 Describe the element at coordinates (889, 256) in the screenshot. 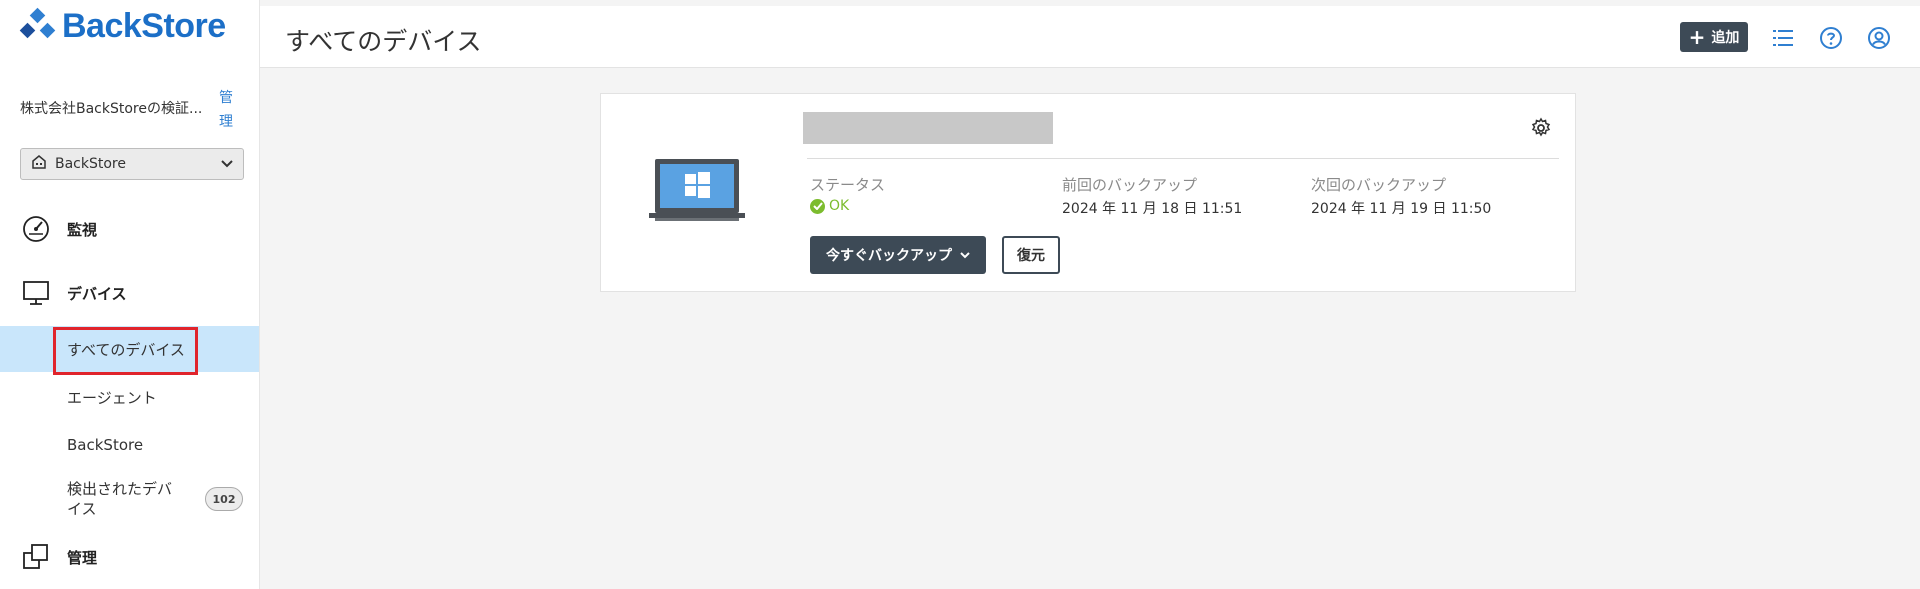

I see `backup-now-label: 今すぐバックアップ` at that location.